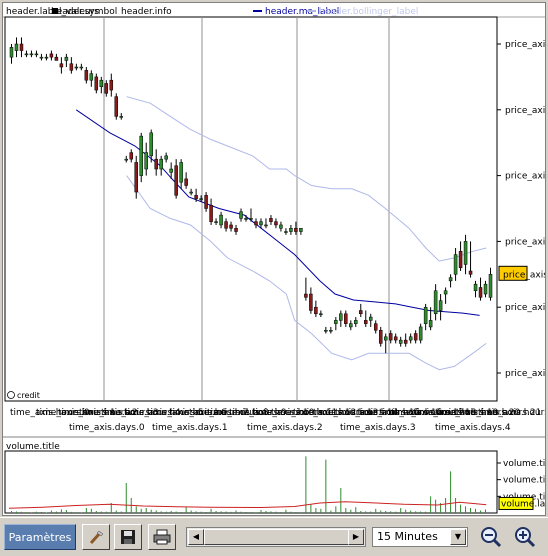 This screenshot has height=556, width=548. What do you see at coordinates (525, 374) in the screenshot?
I see `price-tick-label: price_axis.ticks.5` at bounding box center [525, 374].